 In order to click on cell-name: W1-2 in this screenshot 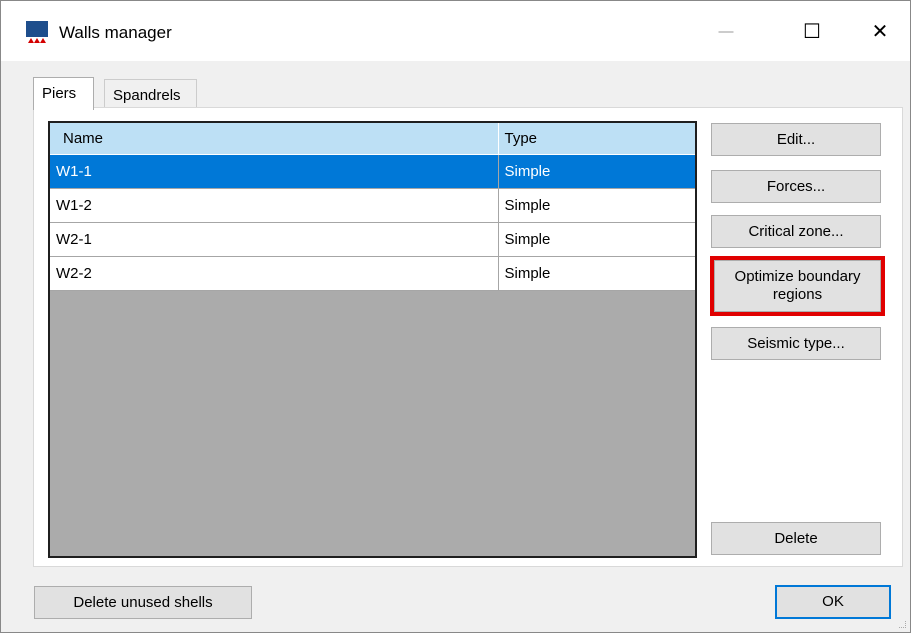, I will do `click(274, 205)`.